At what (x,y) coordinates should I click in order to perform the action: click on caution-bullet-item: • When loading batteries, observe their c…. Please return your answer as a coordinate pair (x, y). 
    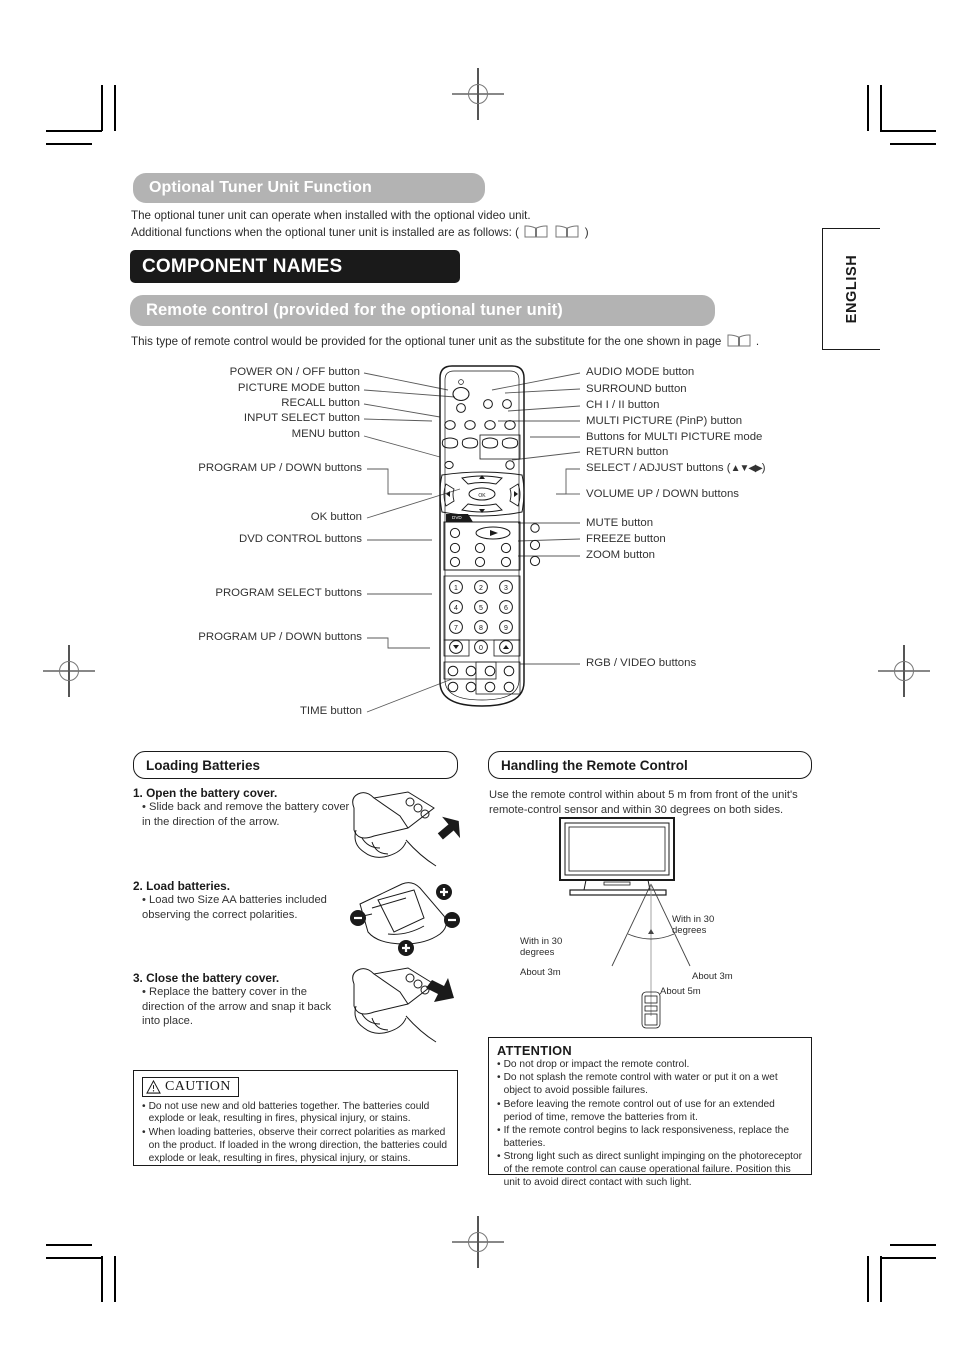
    Looking at the image, I should click on (295, 1146).